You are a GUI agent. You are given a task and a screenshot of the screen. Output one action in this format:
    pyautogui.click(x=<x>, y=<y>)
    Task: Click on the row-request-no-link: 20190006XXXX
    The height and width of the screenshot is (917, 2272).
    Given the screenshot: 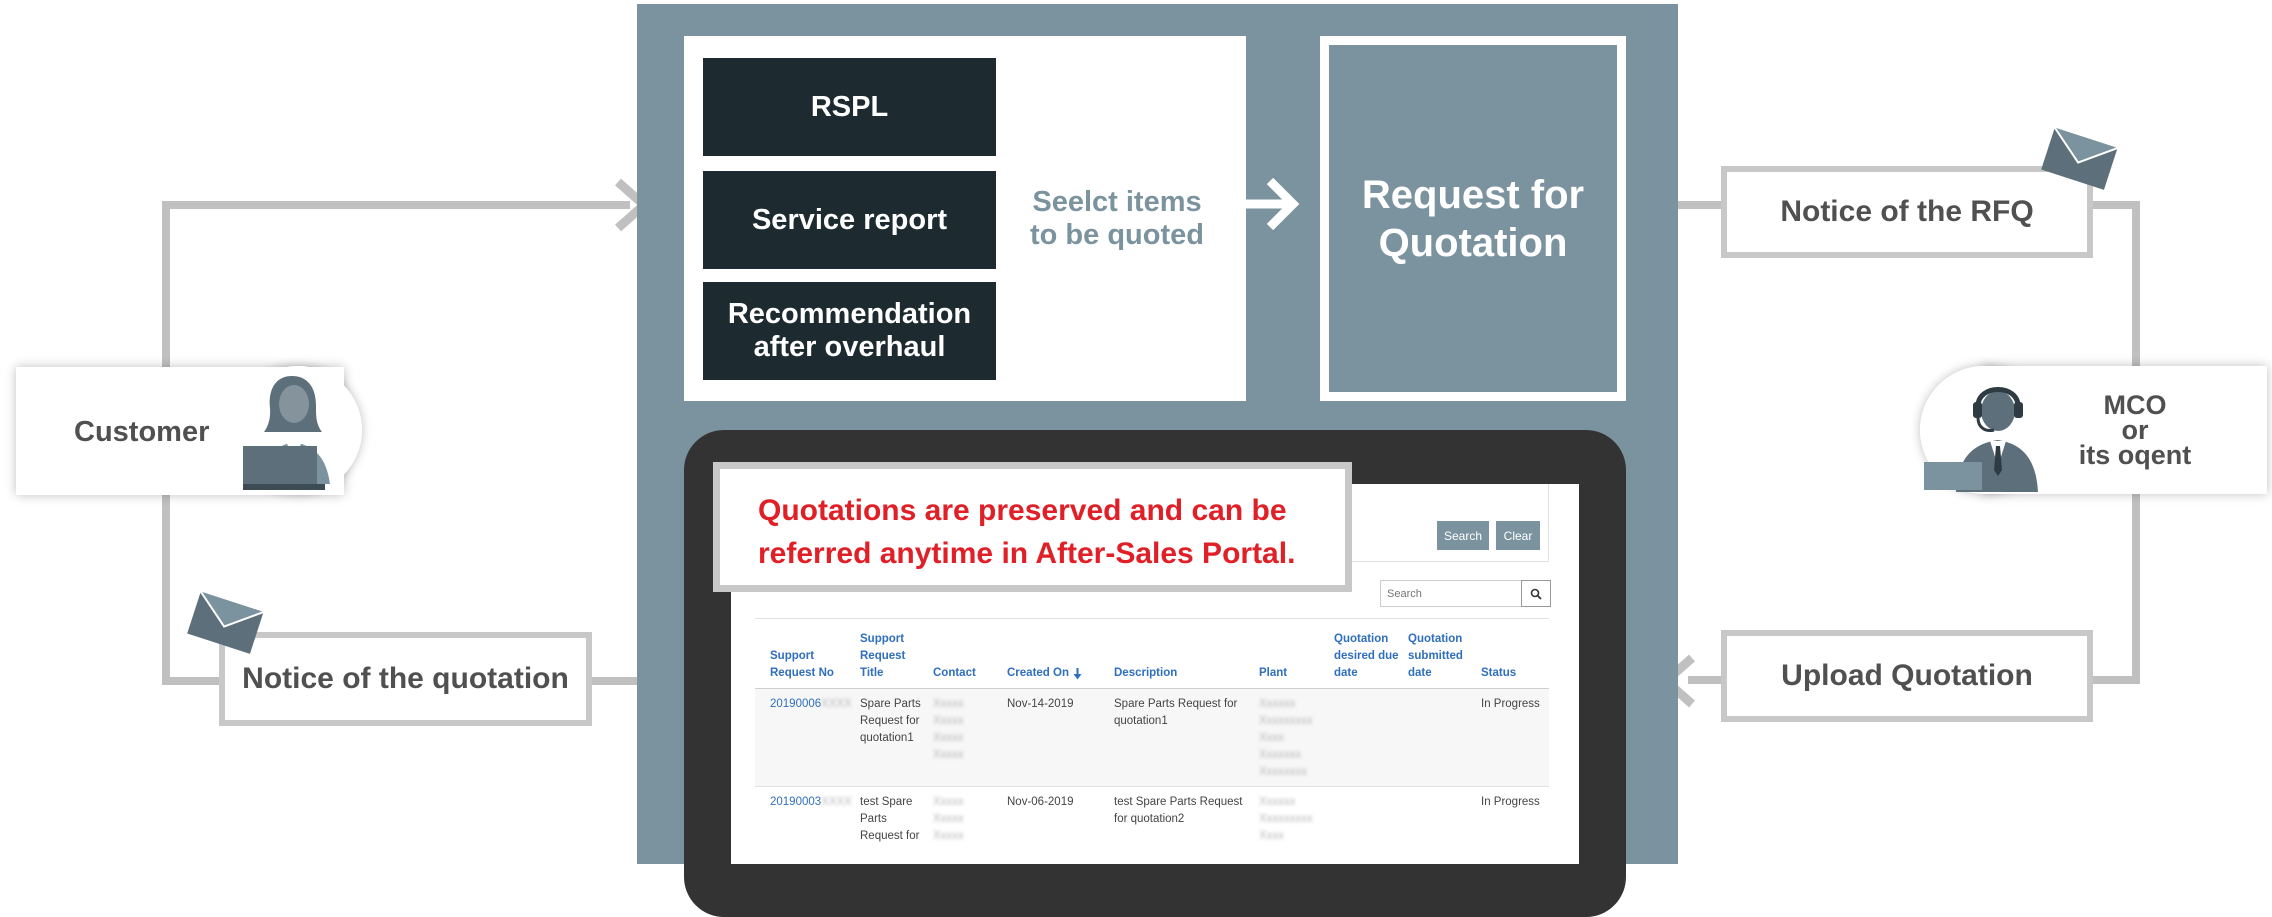 What is the action you would take?
    pyautogui.click(x=811, y=704)
    